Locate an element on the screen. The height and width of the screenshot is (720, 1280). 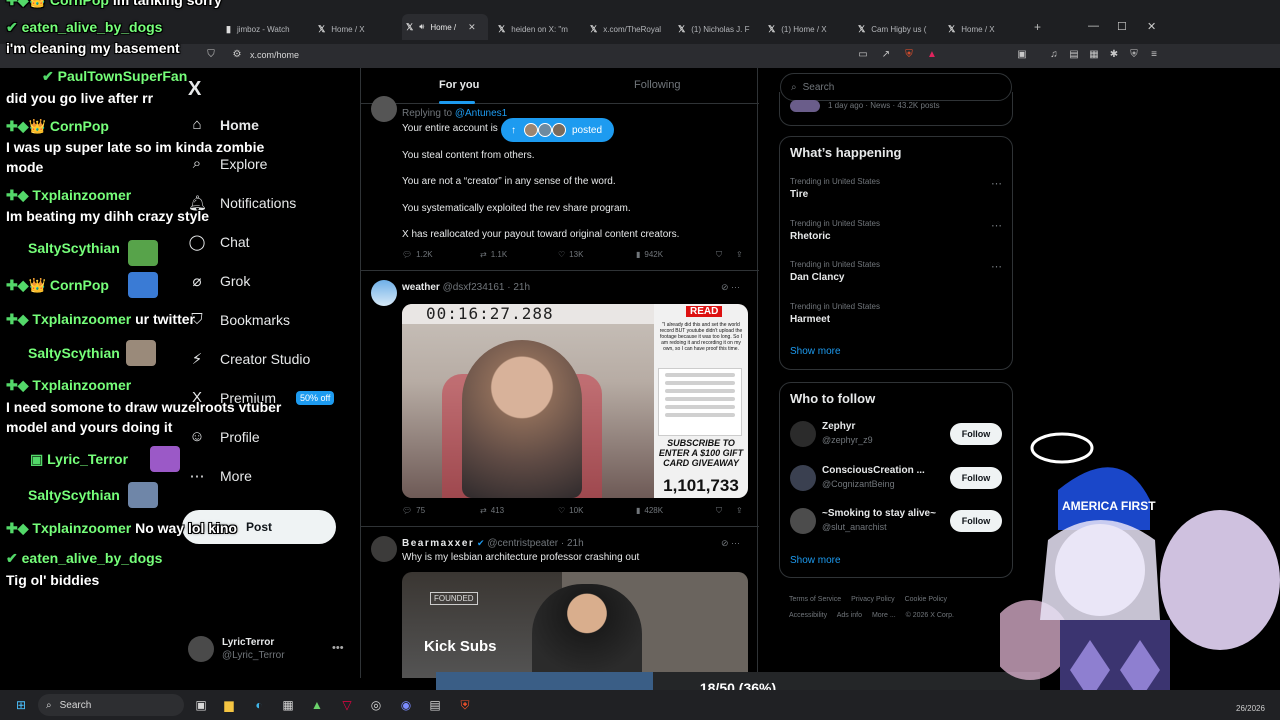
browser-tab: 𝕏 Home / X is located at coordinates (986, 29).